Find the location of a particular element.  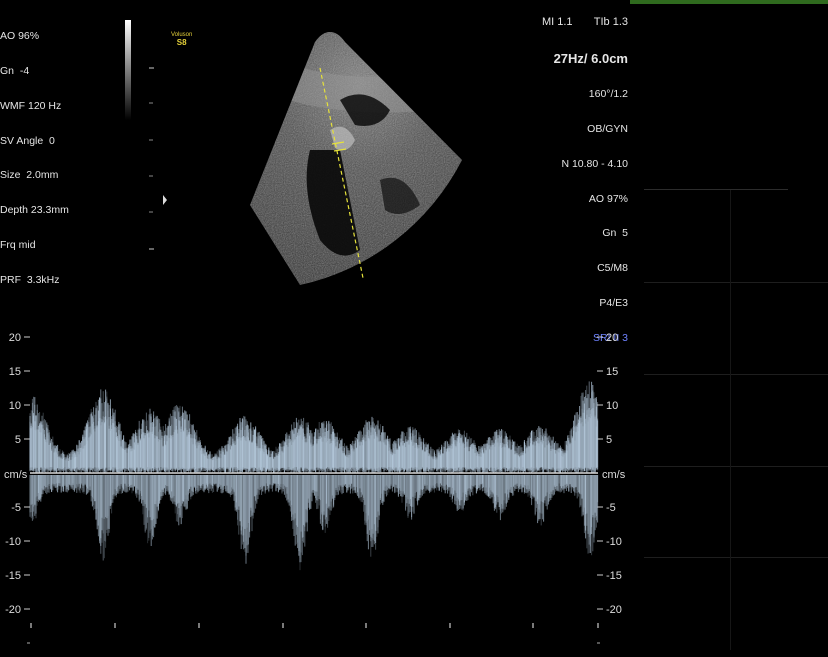

device-logo: Voluson S8 is located at coordinates (181, 39).